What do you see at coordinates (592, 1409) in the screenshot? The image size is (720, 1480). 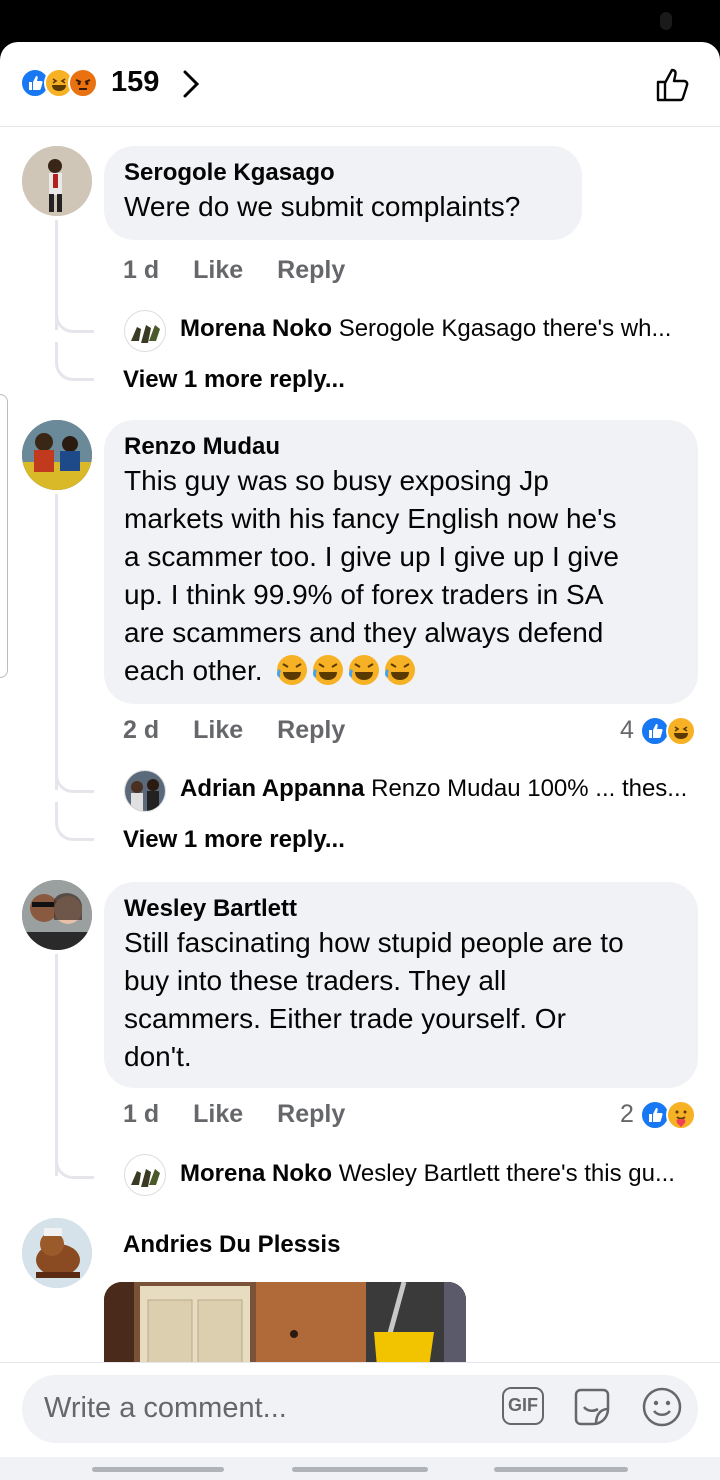 I see `sticker-icon` at bounding box center [592, 1409].